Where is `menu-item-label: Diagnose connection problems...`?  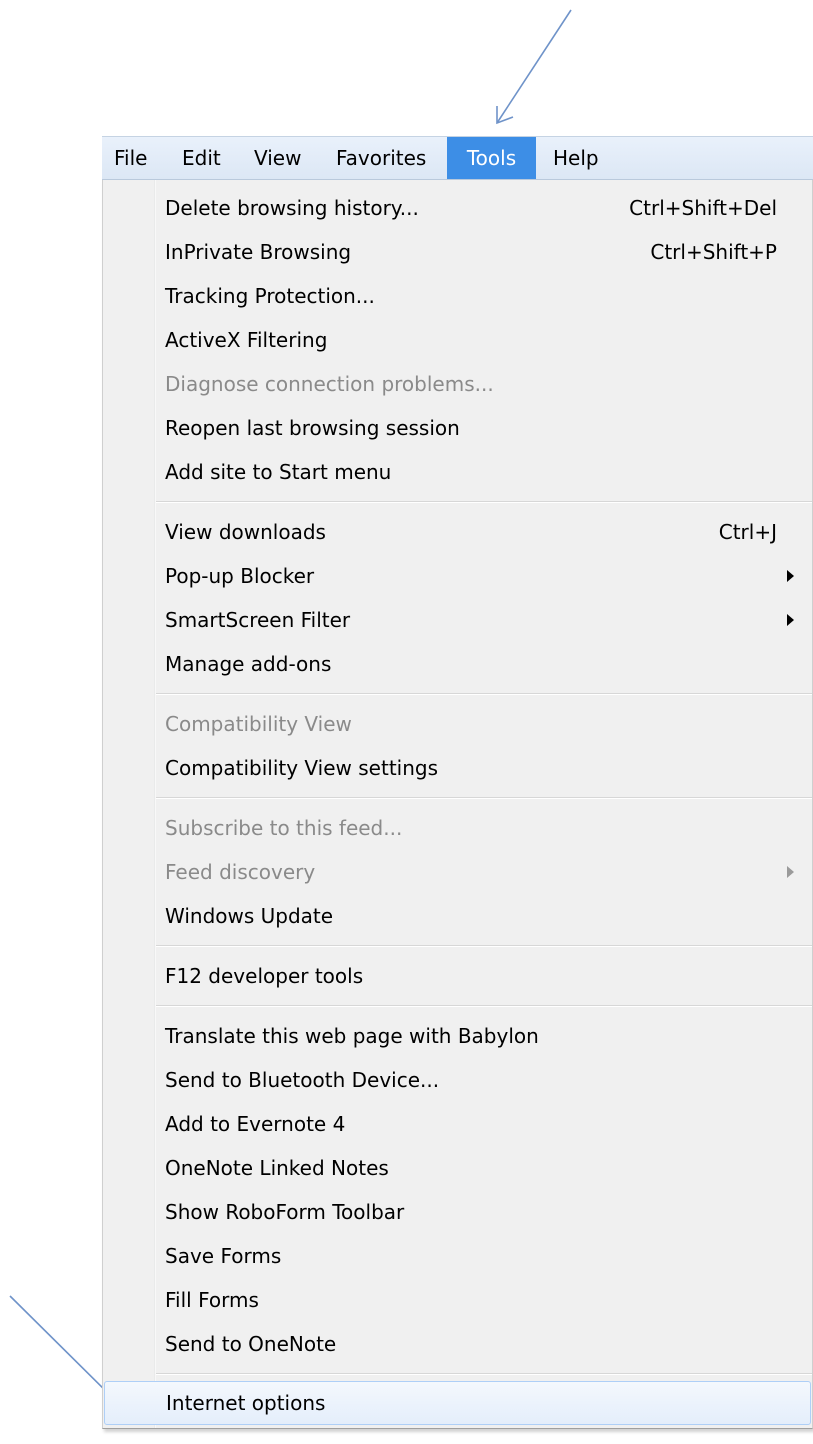
menu-item-label: Diagnose connection problems... is located at coordinates (329, 384).